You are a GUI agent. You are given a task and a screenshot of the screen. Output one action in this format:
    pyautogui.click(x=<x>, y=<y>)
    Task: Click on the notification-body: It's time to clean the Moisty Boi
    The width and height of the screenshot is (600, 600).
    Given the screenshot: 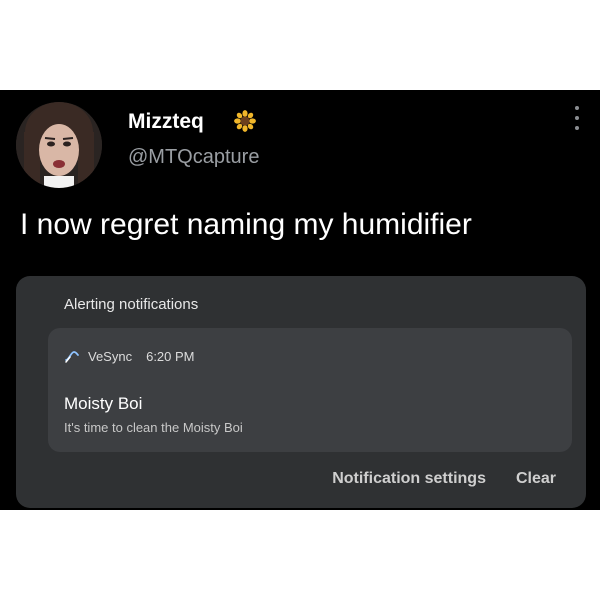 What is the action you would take?
    pyautogui.click(x=153, y=427)
    